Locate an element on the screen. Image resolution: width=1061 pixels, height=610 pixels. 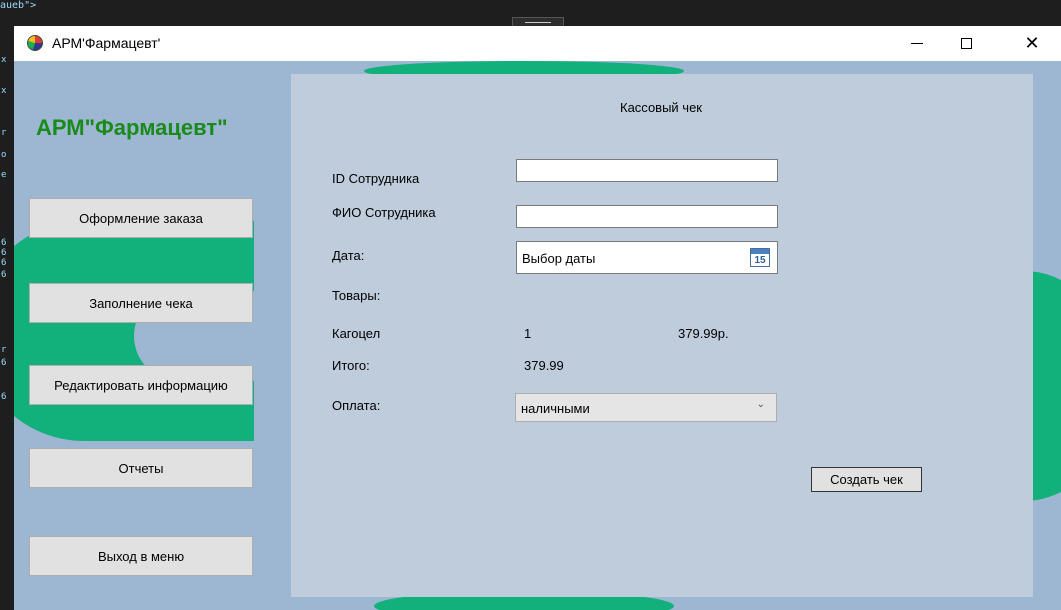
create-receipt-button: Создать чек is located at coordinates (866, 479).